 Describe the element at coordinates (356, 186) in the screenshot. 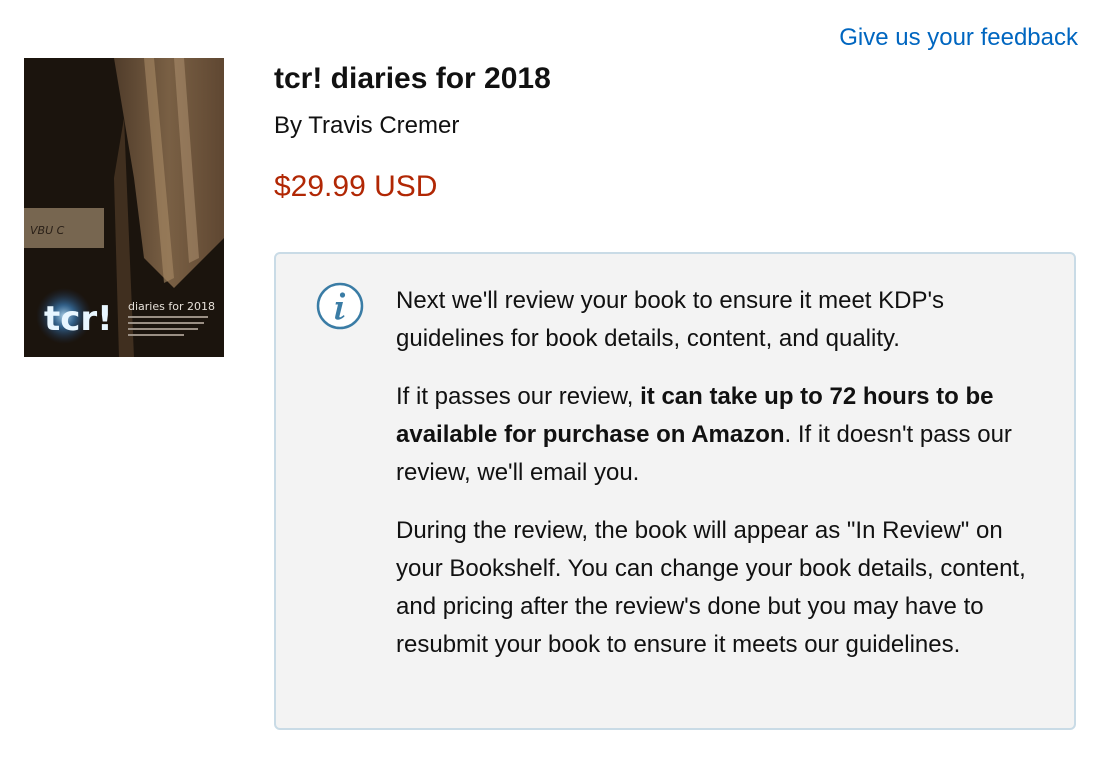

I see `book-price: $29.99 USD` at that location.